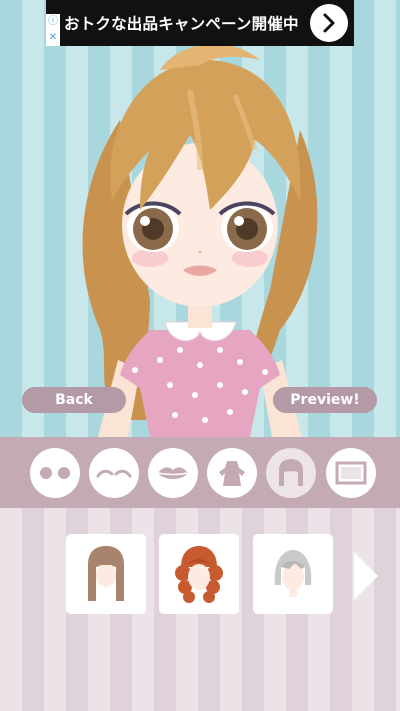 This screenshot has height=711, width=400. I want to click on hair-icon, so click(291, 472).